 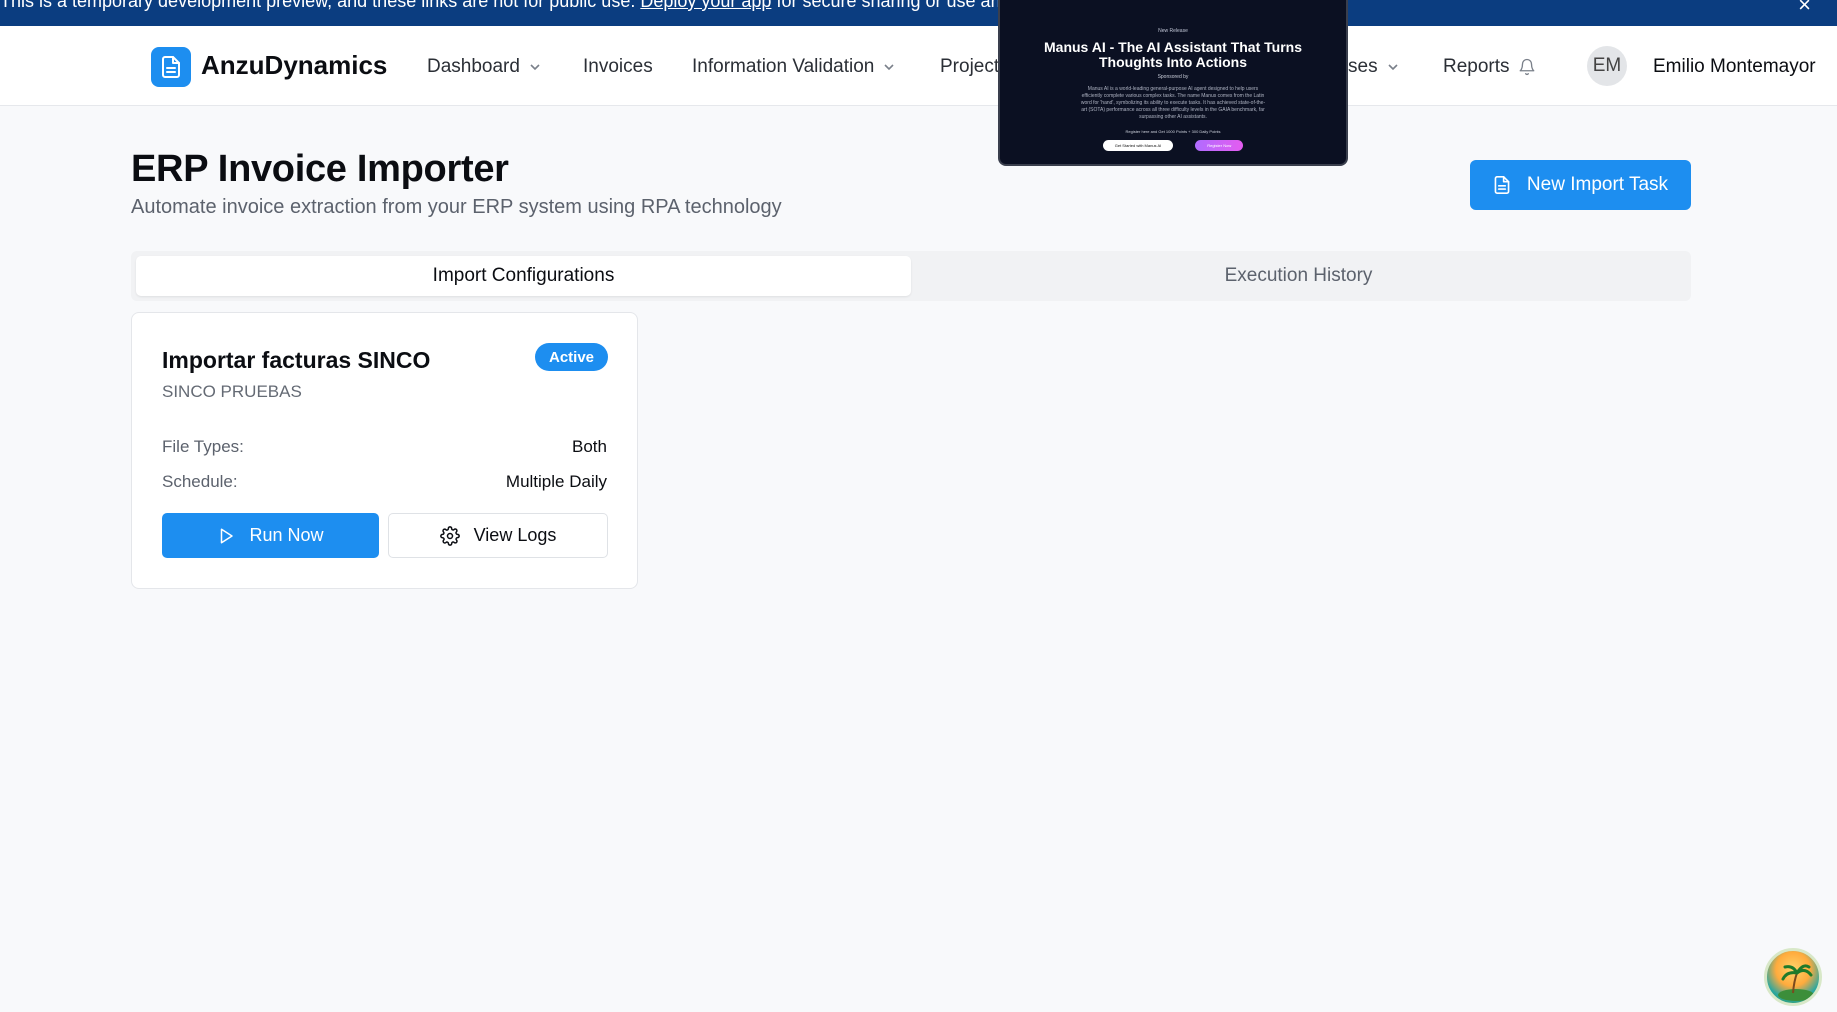 I want to click on user-name: Emilio Montemayor, so click(x=1734, y=67).